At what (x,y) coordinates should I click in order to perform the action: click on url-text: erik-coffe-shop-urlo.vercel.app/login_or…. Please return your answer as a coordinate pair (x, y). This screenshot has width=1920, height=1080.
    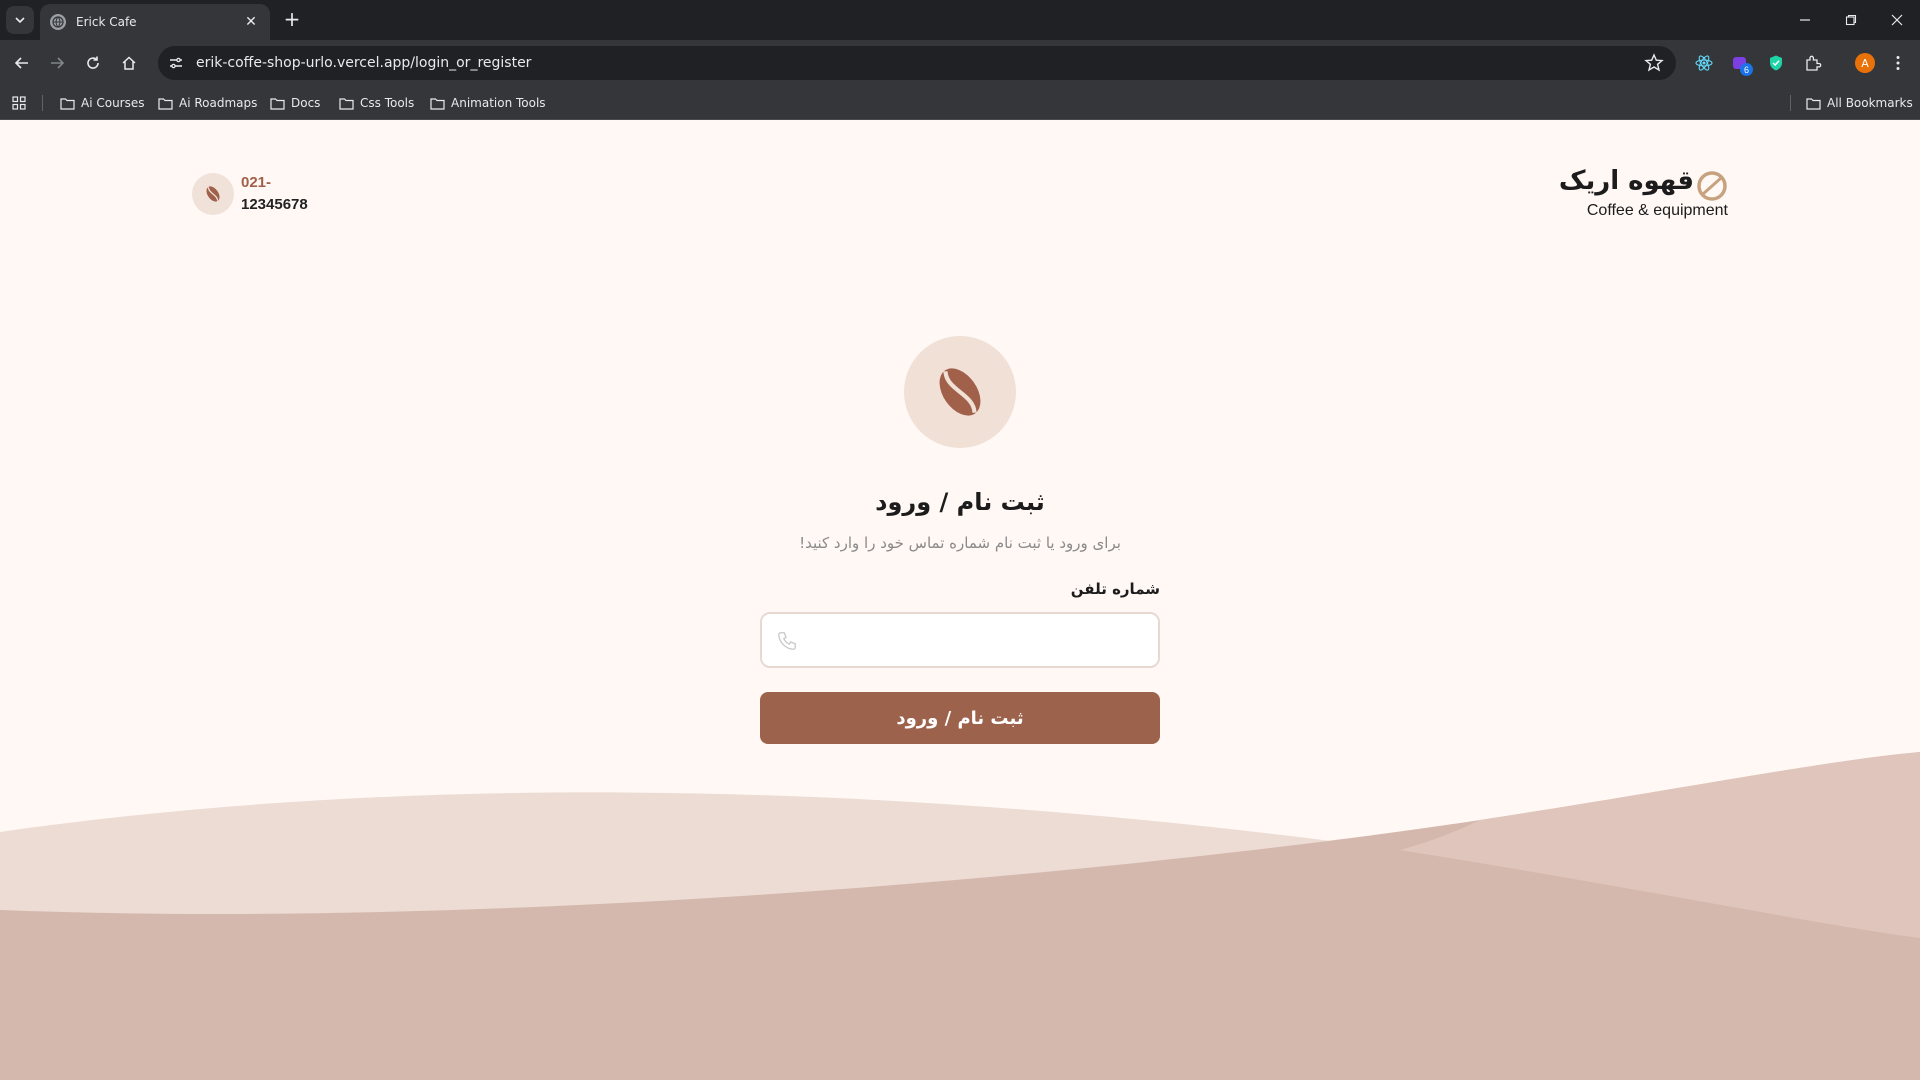
    Looking at the image, I should click on (364, 63).